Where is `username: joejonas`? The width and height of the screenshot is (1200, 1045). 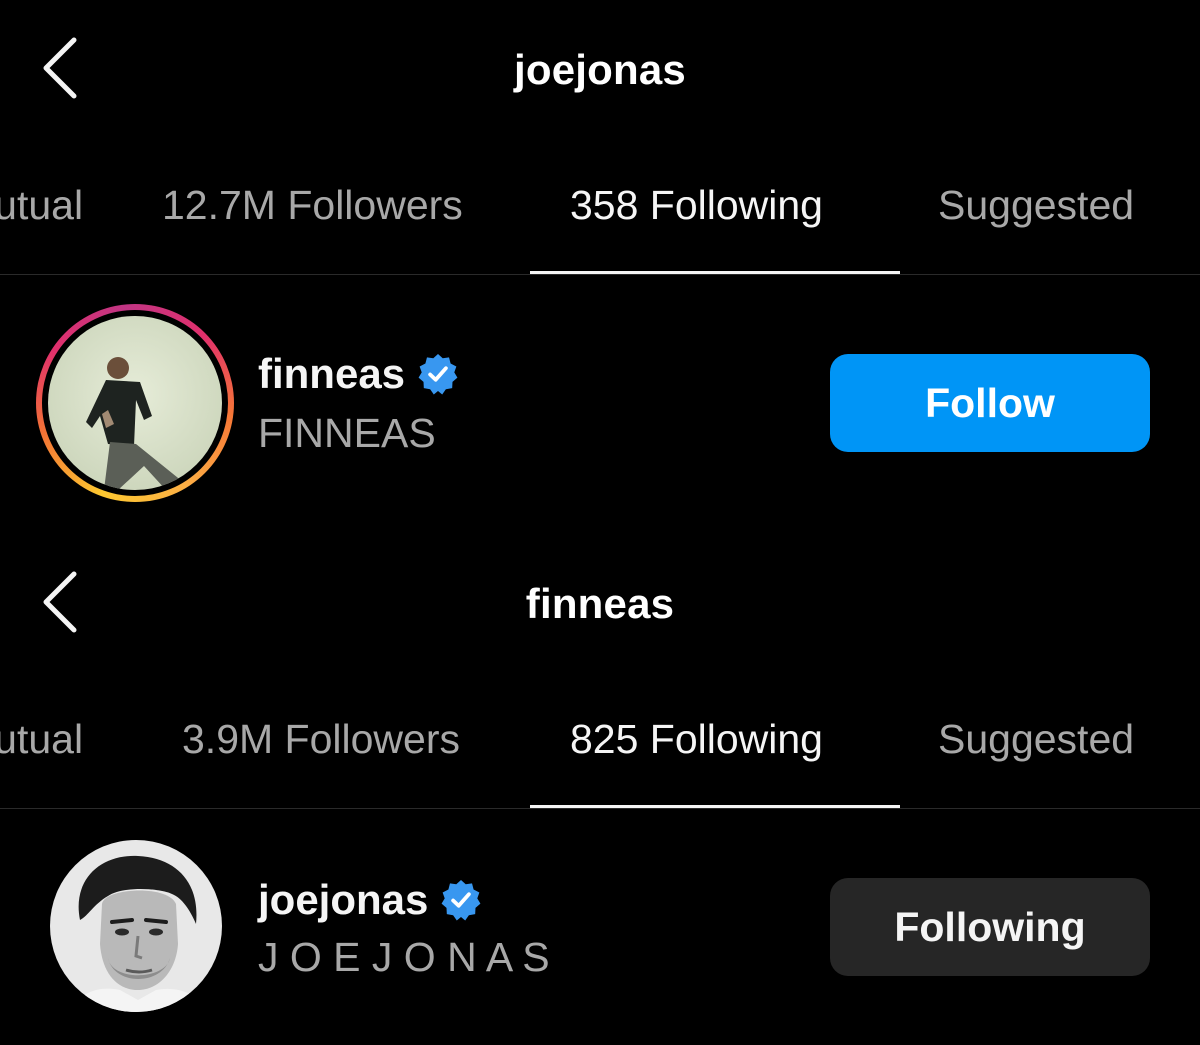 username: joejonas is located at coordinates (343, 899).